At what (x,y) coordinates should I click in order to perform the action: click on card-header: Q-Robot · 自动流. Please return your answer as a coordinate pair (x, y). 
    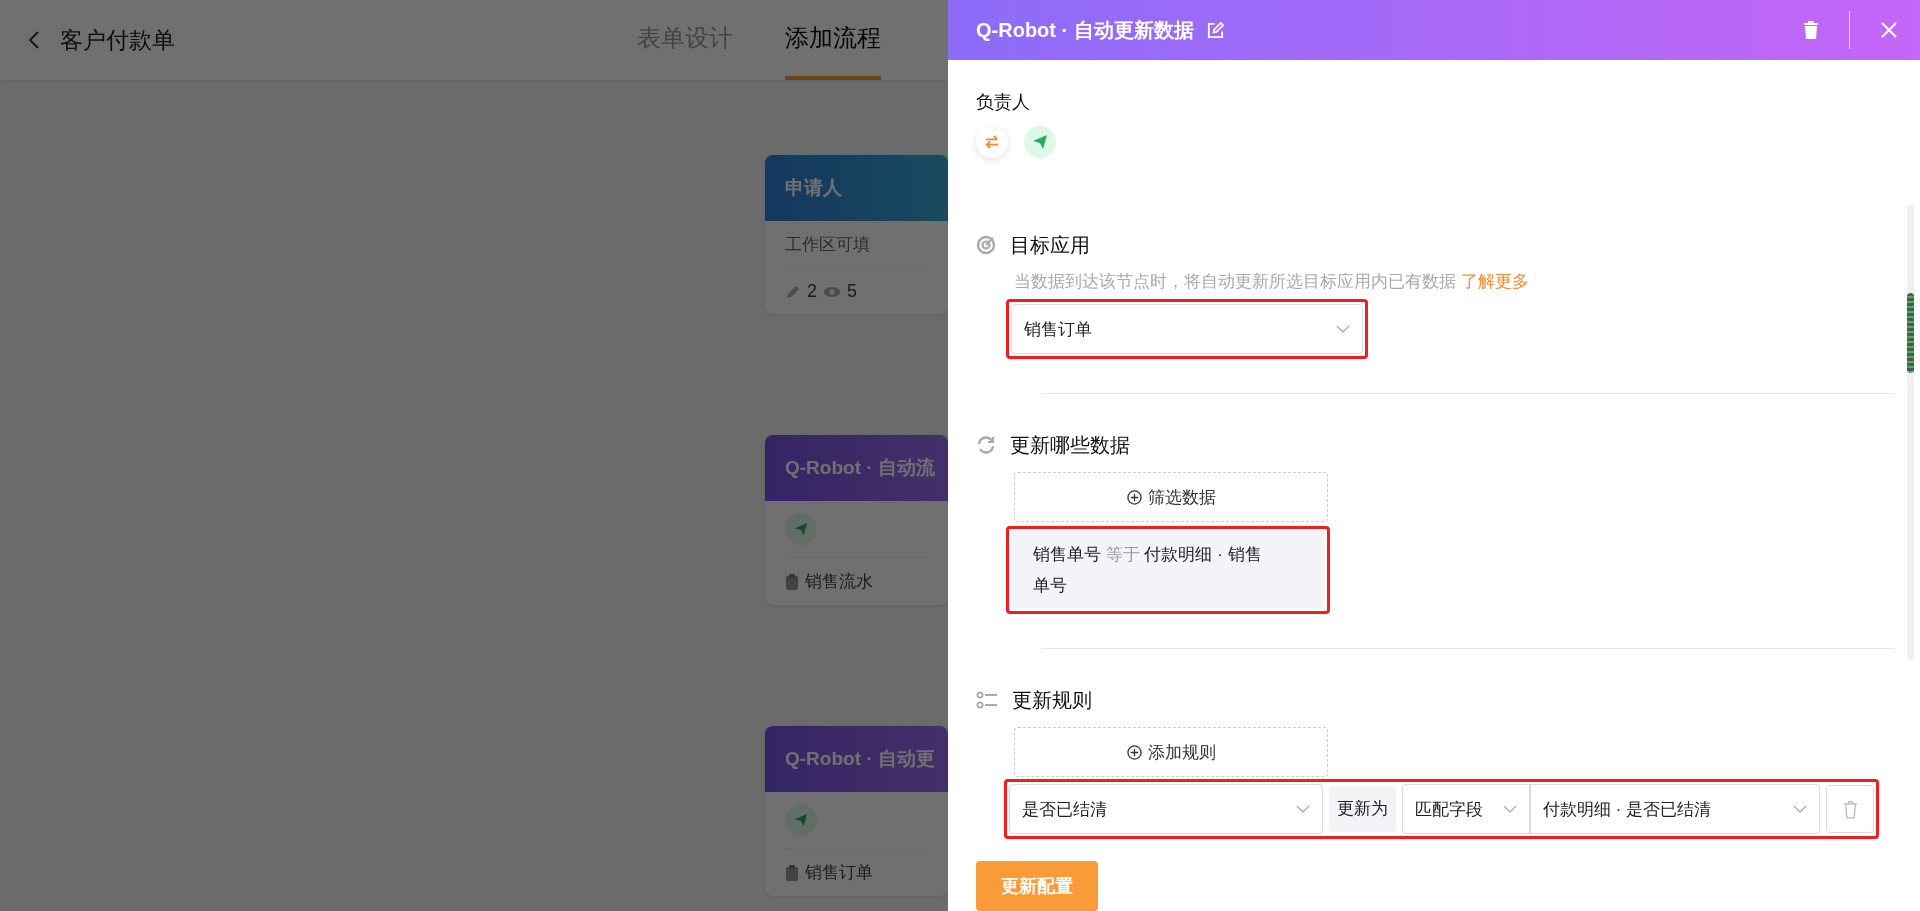
    Looking at the image, I should click on (856, 468).